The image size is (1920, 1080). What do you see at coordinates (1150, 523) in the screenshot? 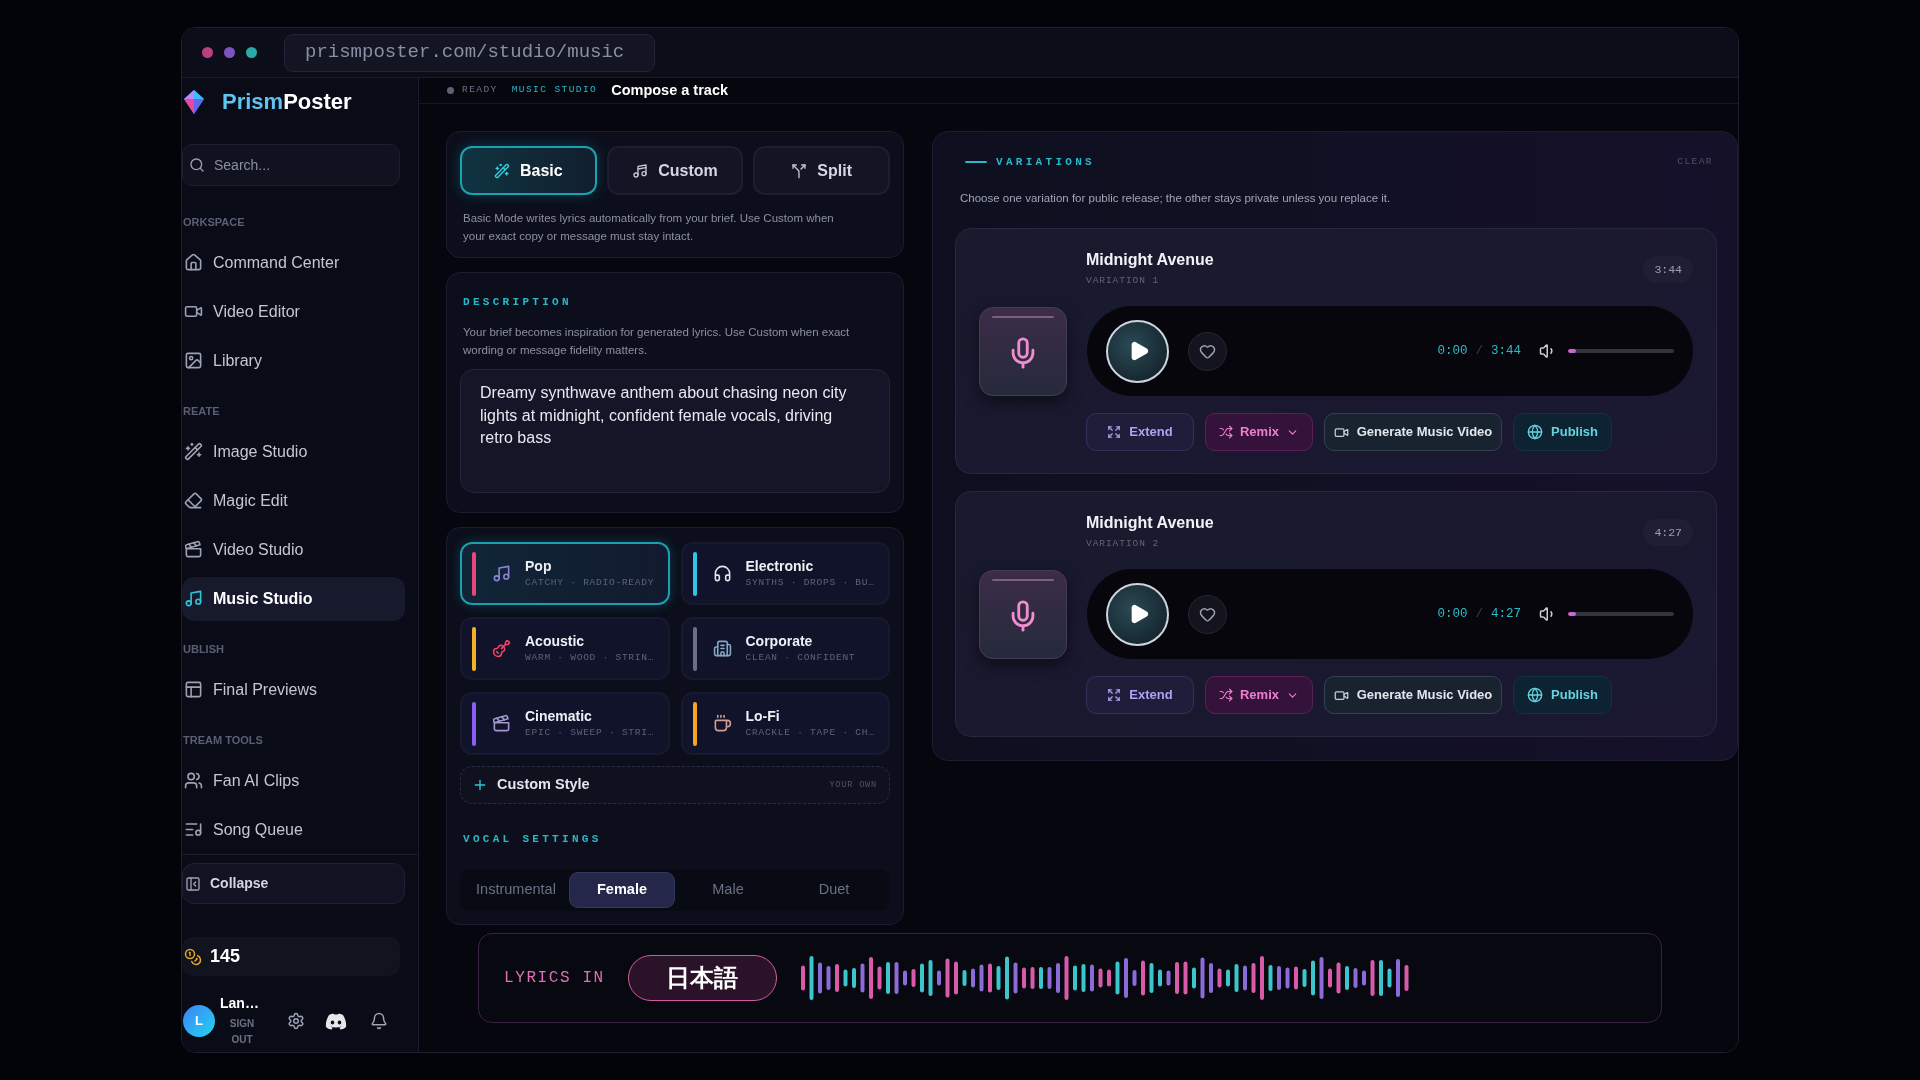
I see `track-title: Midnight Avenue` at bounding box center [1150, 523].